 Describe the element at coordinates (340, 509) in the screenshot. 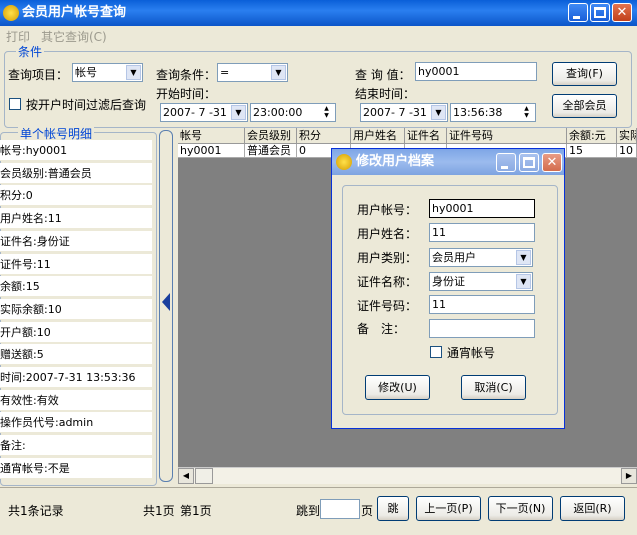

I see `jump-page-input` at that location.